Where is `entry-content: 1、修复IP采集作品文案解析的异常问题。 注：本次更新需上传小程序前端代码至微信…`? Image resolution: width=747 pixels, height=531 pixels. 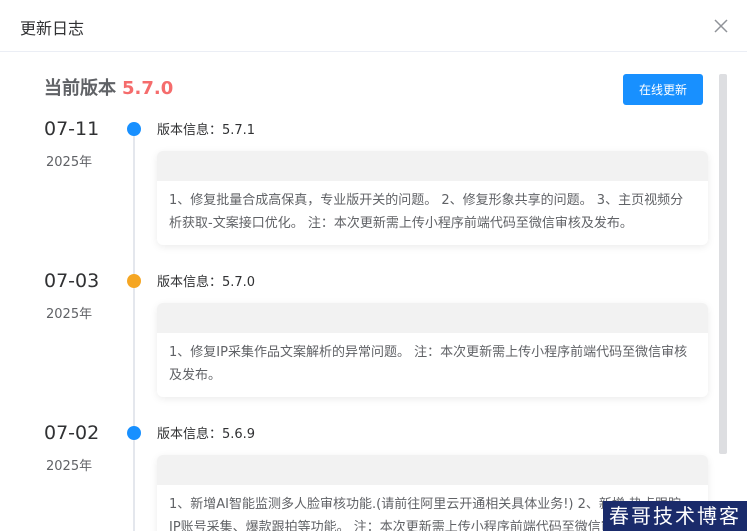 entry-content: 1、修复IP采集作品文案解析的异常问题。 注：本次更新需上传小程序前端代码至微信… is located at coordinates (428, 364).